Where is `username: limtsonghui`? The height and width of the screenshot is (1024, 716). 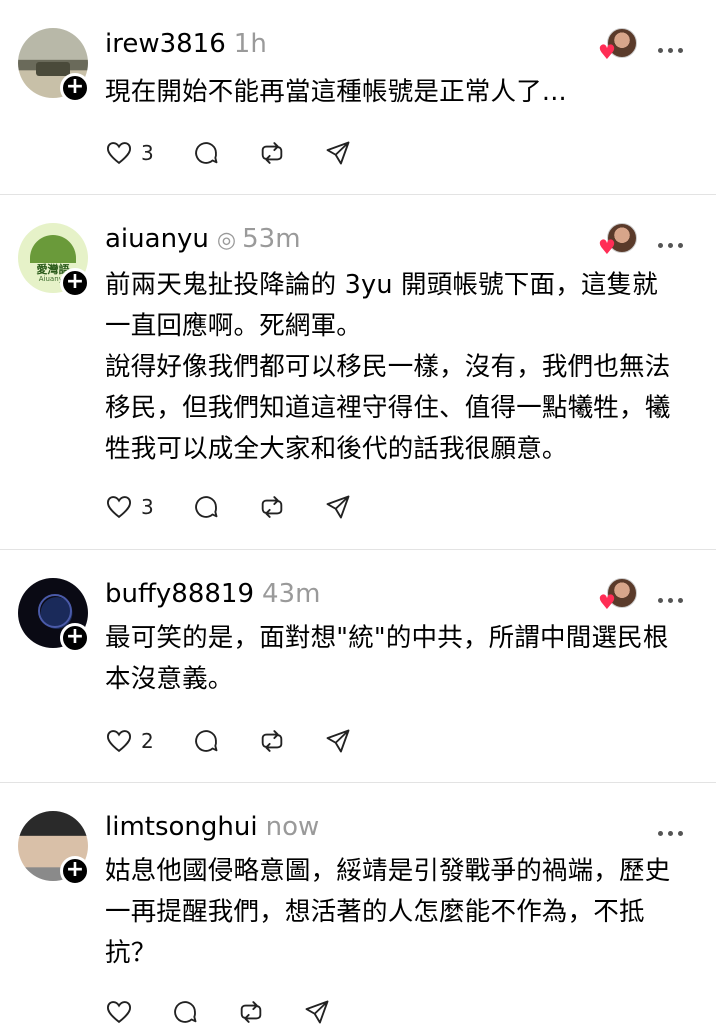
username: limtsonghui is located at coordinates (181, 827).